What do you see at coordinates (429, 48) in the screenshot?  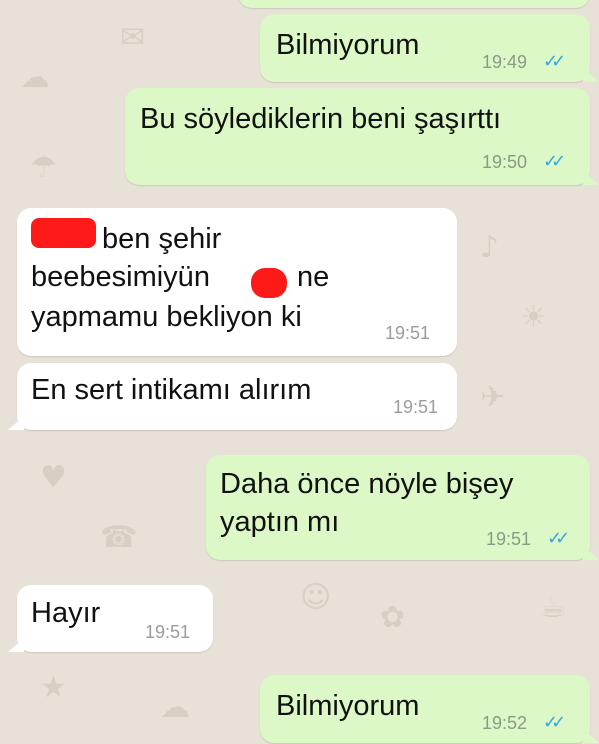 I see `message-bubble-outgoing: Bilmiyorum 19:49 ✓✓` at bounding box center [429, 48].